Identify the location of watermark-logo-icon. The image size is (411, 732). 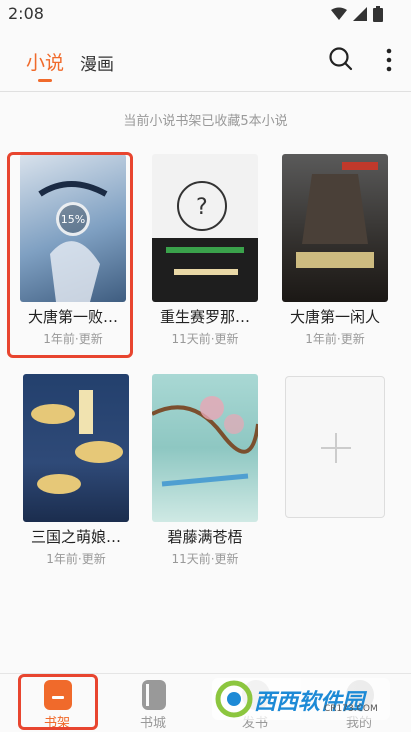
(234, 699).